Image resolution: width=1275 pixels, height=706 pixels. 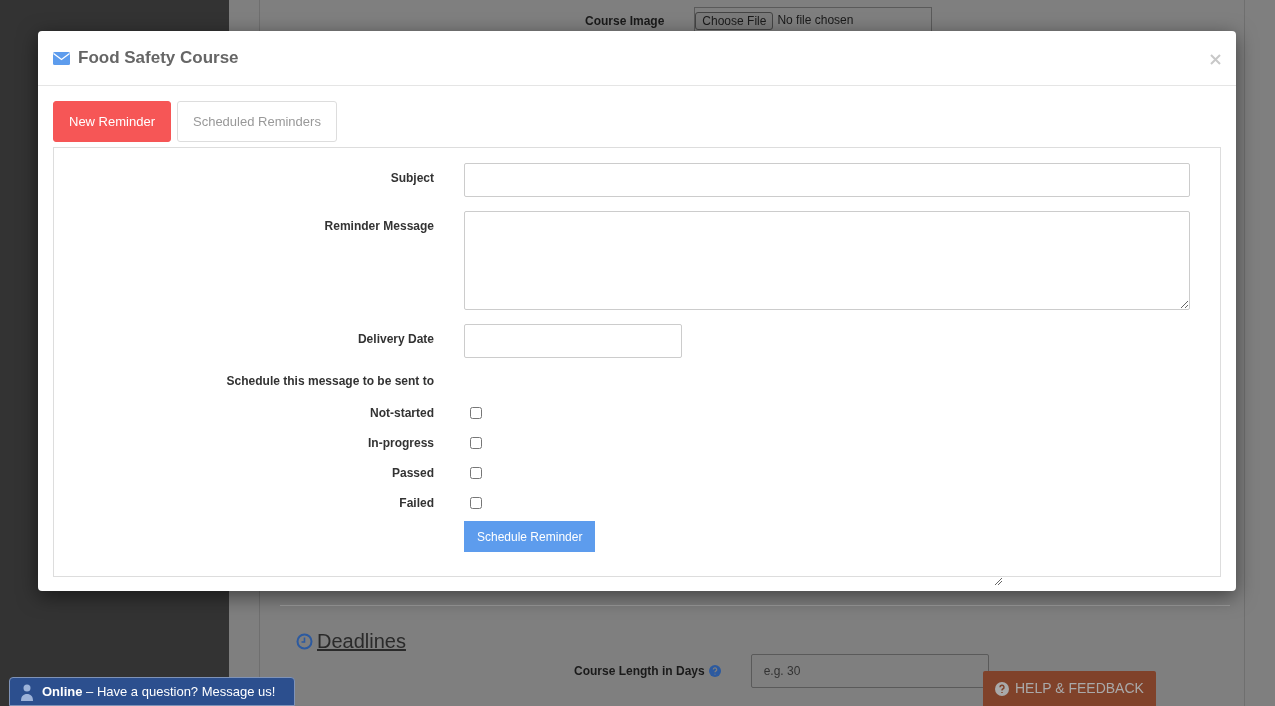 What do you see at coordinates (159, 691) in the screenshot?
I see `chat-message: Online – Have a question? Message us!` at bounding box center [159, 691].